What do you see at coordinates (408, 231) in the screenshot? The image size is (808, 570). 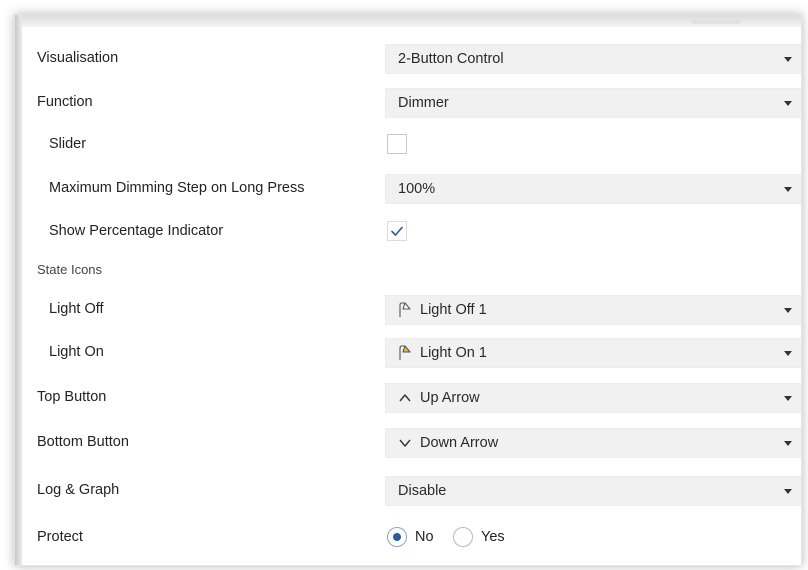 I see `row-show-percentage: Show Percentage Indicator` at bounding box center [408, 231].